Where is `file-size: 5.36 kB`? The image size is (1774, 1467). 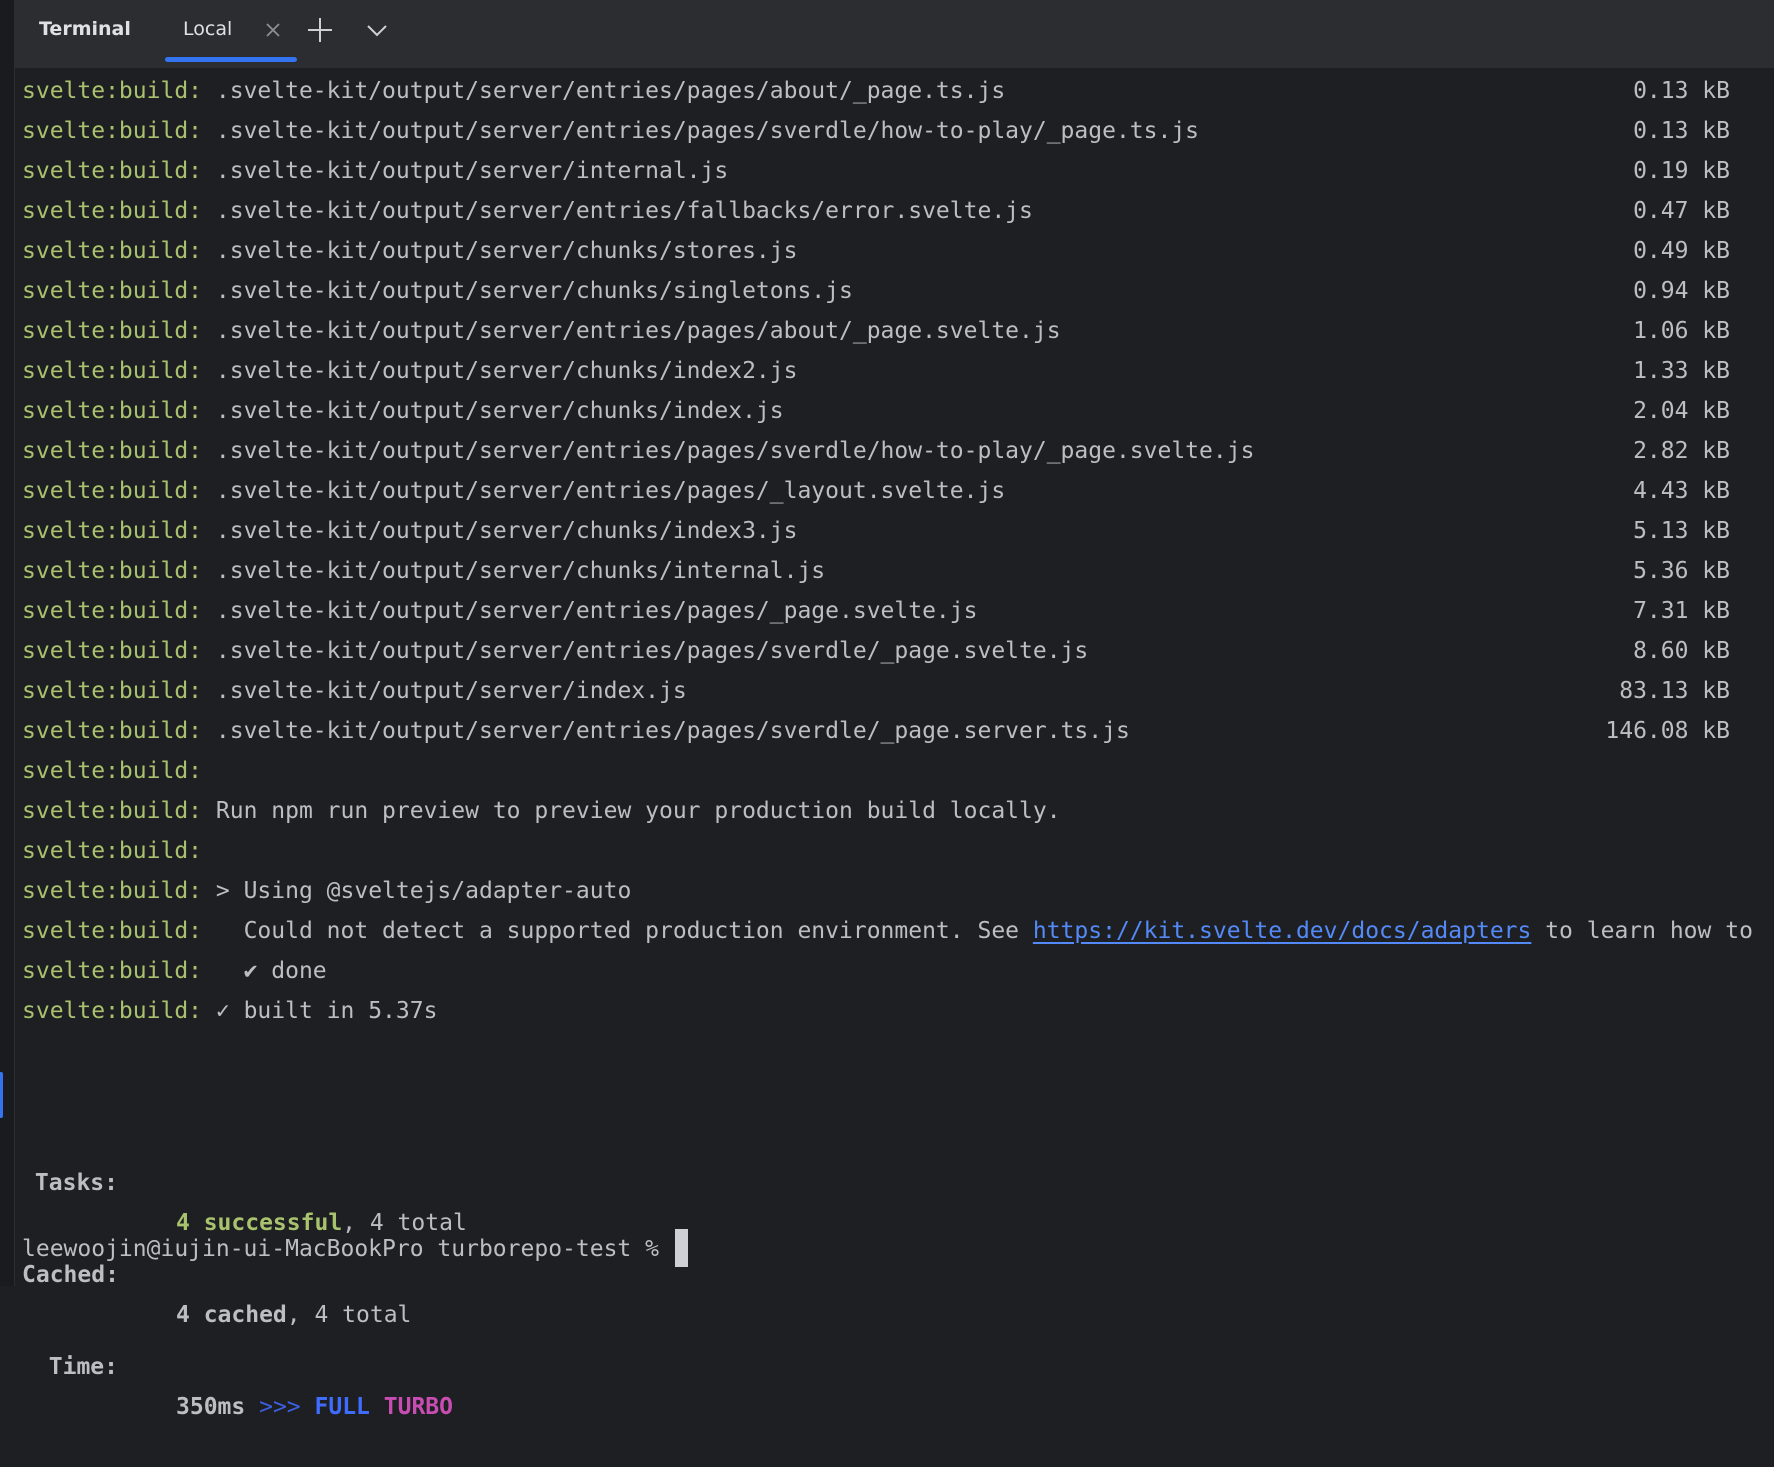
file-size: 5.36 kB is located at coordinates (1681, 571).